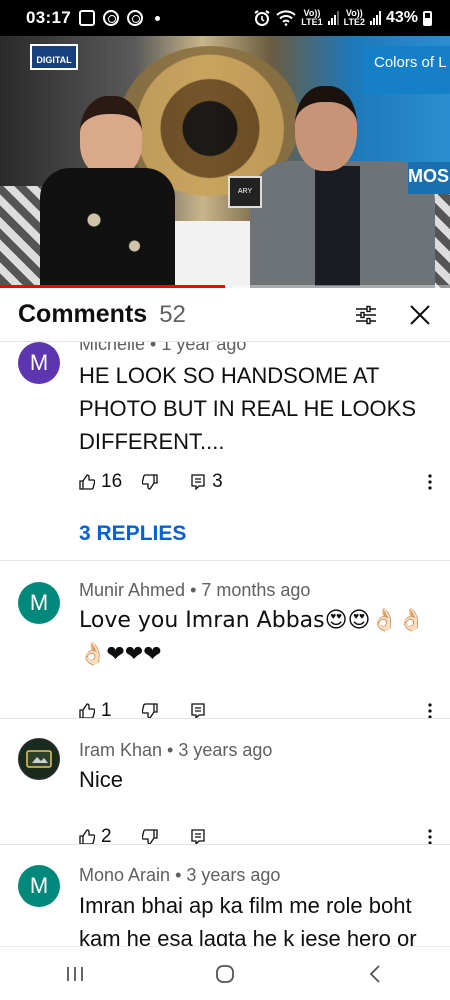 This screenshot has height=1000, width=450. I want to click on system-nav-bar, so click(225, 973).